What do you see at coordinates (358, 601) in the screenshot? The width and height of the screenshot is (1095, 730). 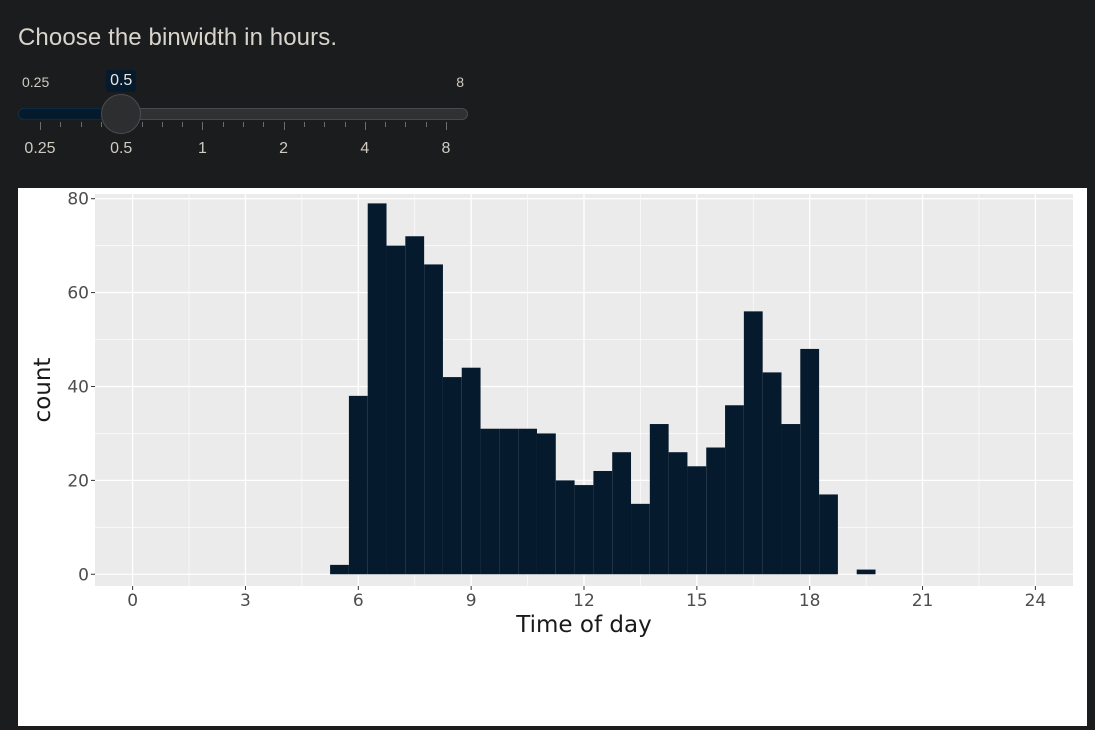 I see `x-tick-label: 6` at bounding box center [358, 601].